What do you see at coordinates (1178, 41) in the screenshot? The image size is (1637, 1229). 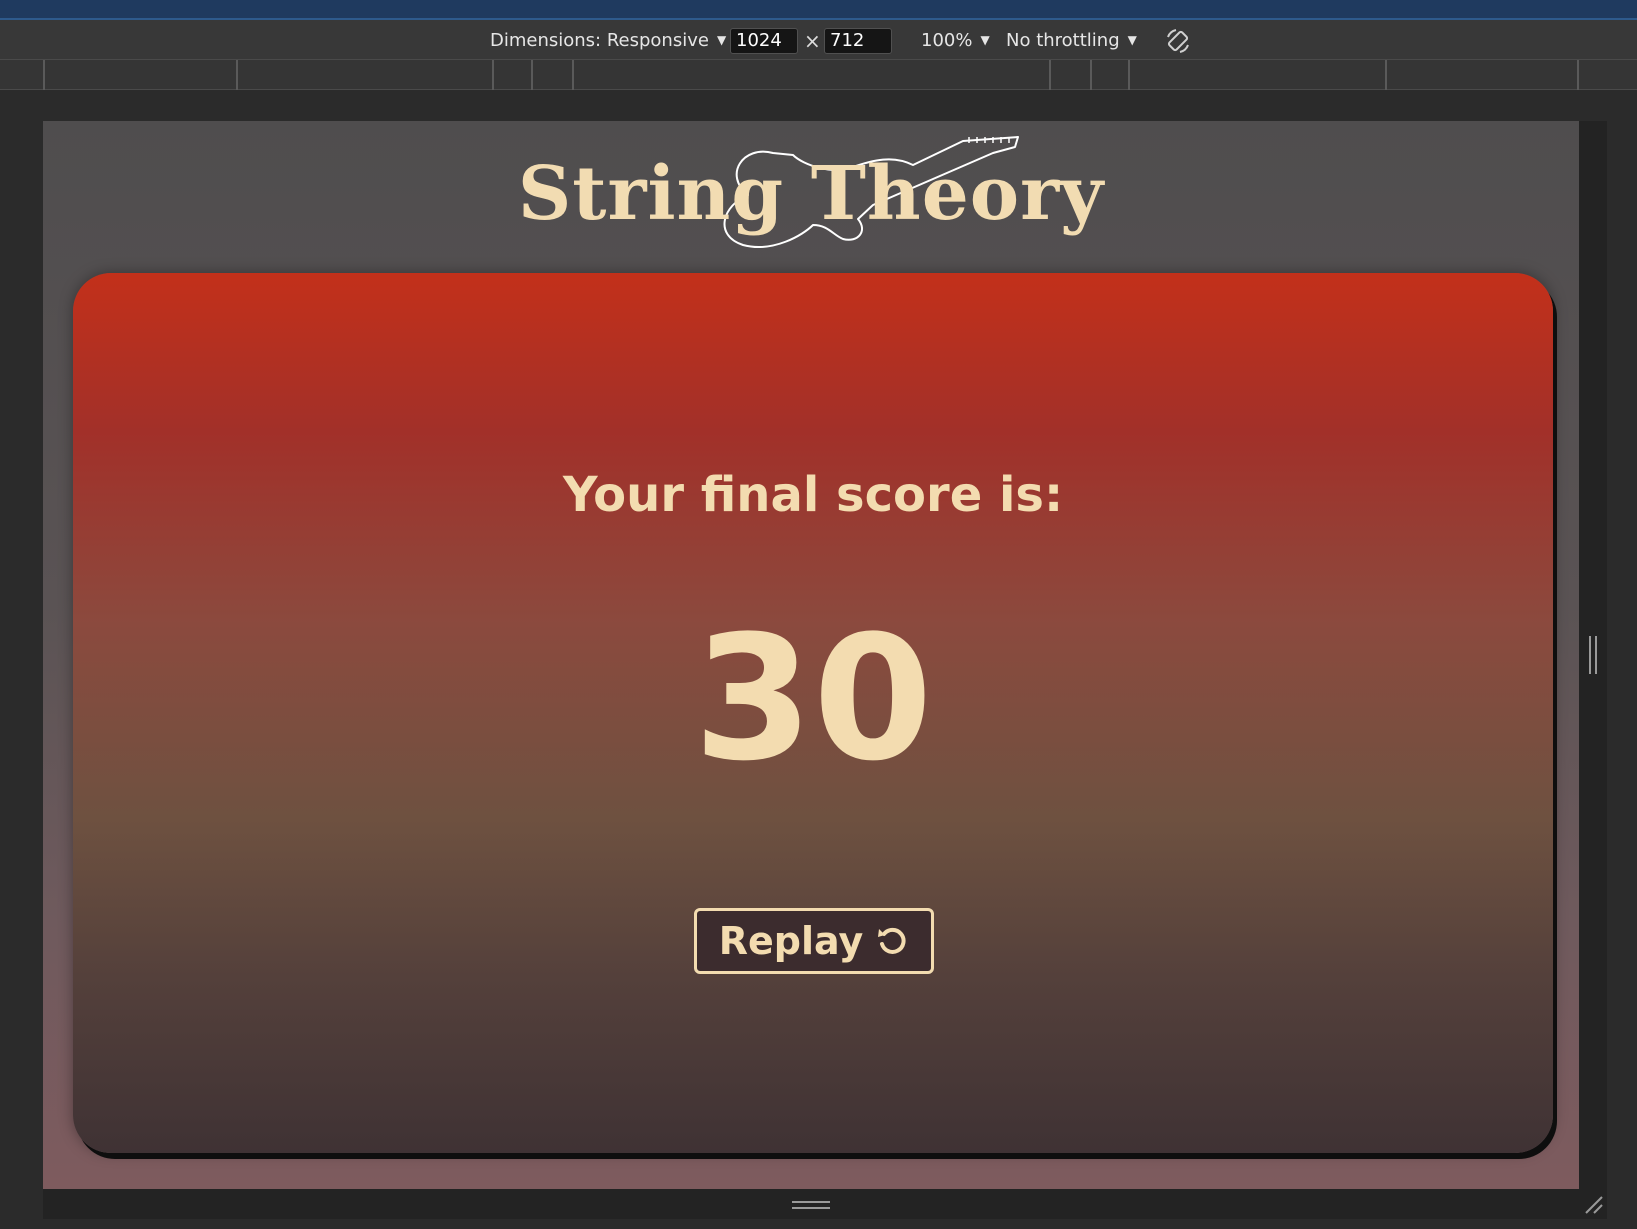 I see `rotate-device-icon` at bounding box center [1178, 41].